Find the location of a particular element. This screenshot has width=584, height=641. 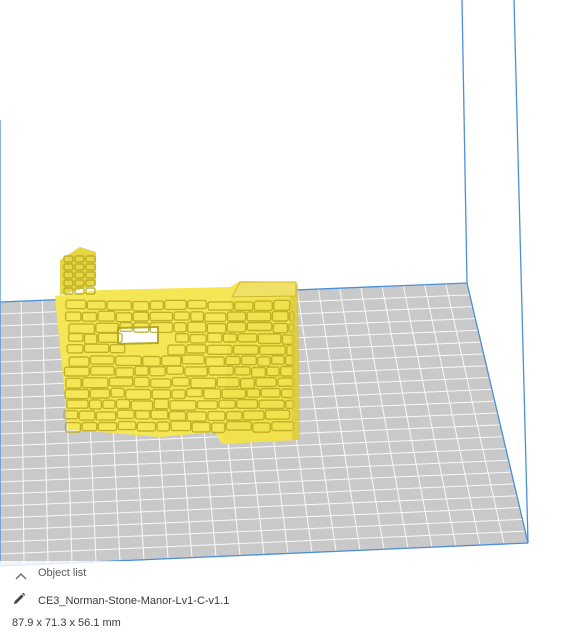

object-dimensions: 87.9 x 71.3 x 56.1 mm is located at coordinates (66, 623).